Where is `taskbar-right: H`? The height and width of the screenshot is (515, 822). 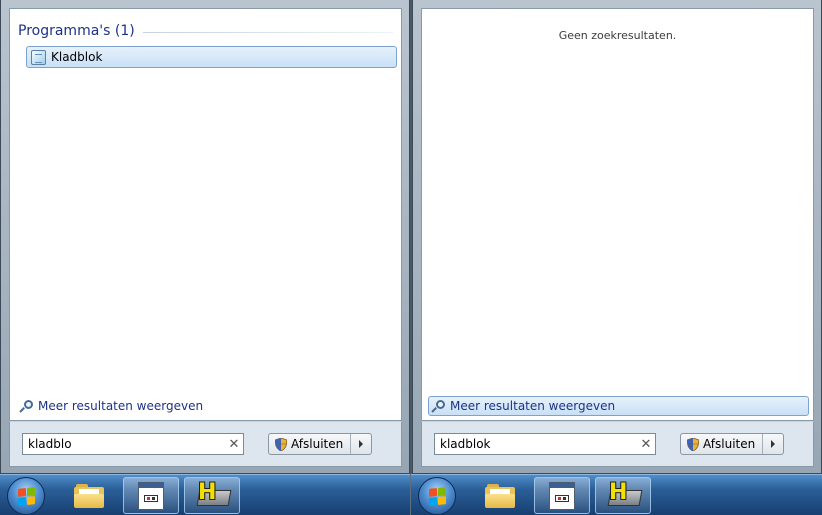
taskbar-right: H is located at coordinates (616, 494).